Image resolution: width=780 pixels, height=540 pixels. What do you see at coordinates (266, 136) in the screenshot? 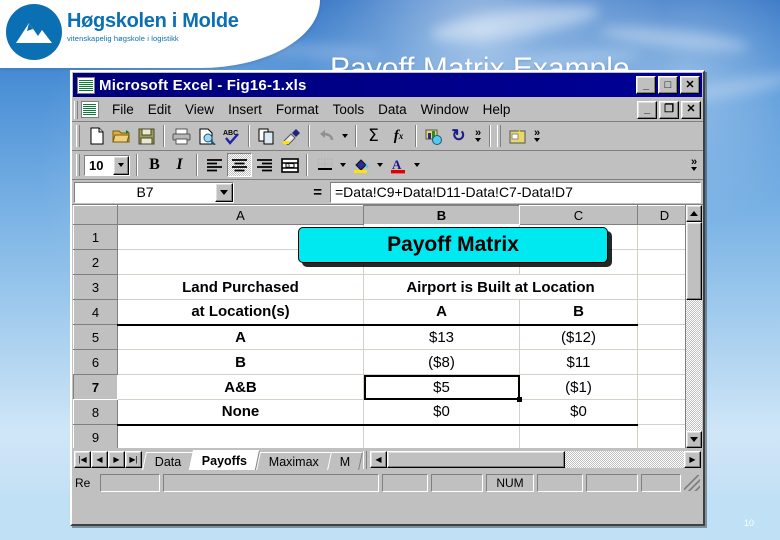
I see `copy-icon` at bounding box center [266, 136].